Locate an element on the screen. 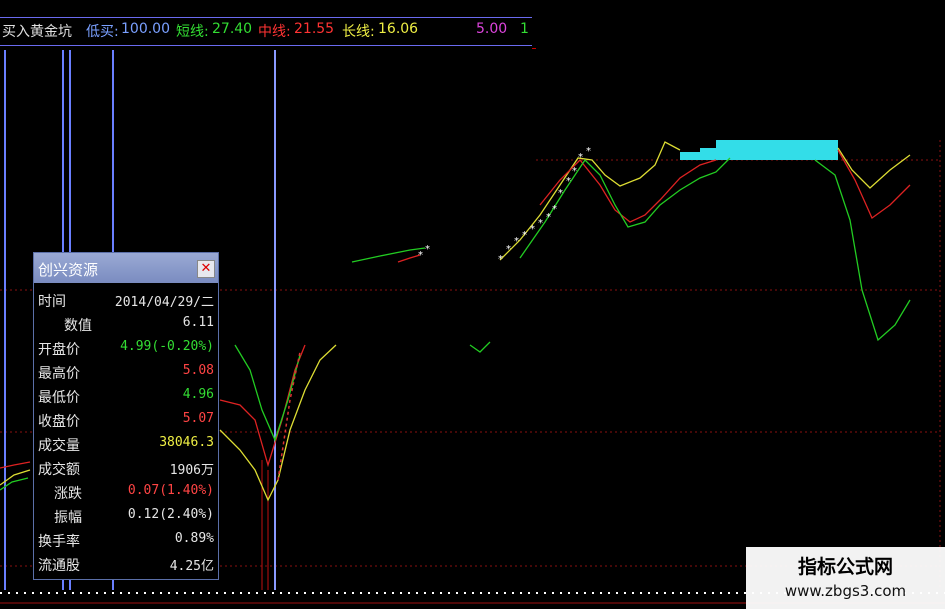  extra-tail: 1 is located at coordinates (524, 29).